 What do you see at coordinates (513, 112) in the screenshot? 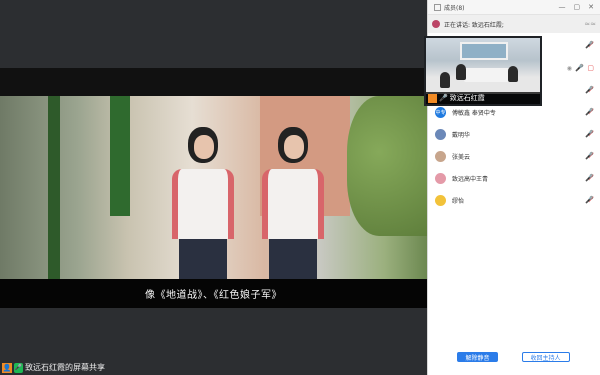
I see `member-row: 中专 傅敏鑫 奉贤中专 🎤̸` at bounding box center [513, 112].